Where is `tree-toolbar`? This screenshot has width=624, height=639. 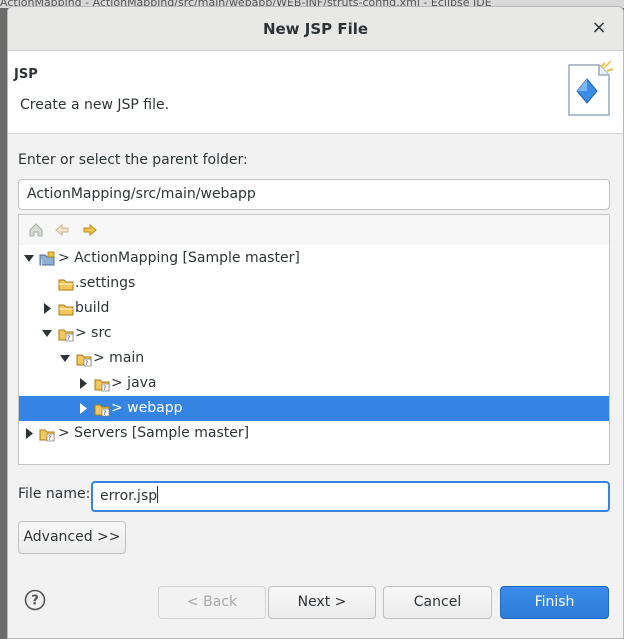
tree-toolbar is located at coordinates (314, 230).